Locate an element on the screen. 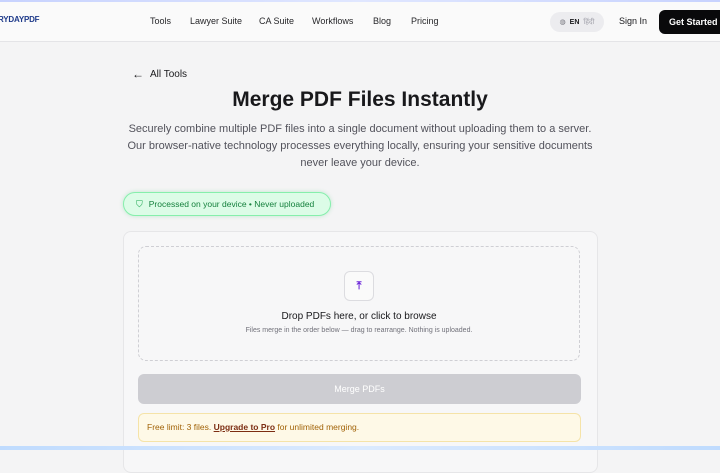 The width and height of the screenshot is (720, 473). back-label: All Tools is located at coordinates (169, 74).